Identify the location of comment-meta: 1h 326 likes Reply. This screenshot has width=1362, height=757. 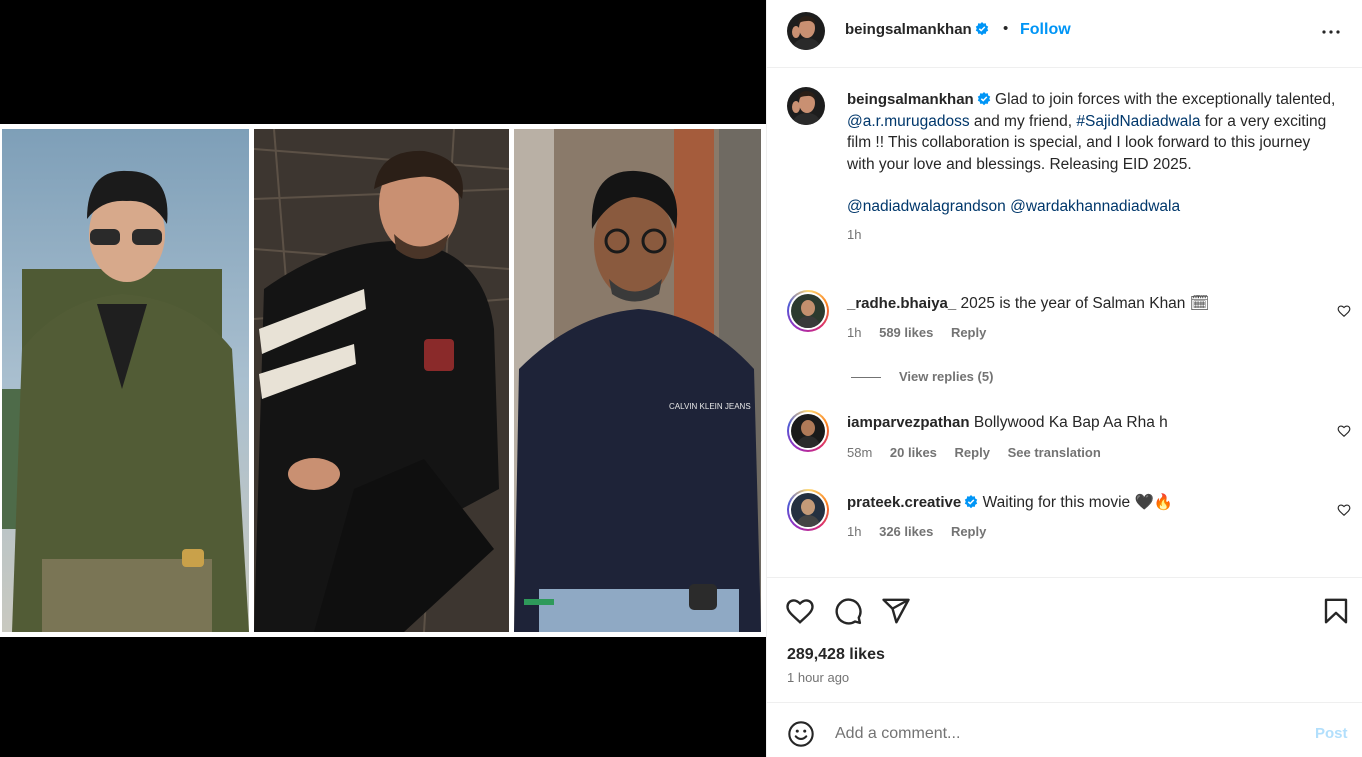
(923, 531).